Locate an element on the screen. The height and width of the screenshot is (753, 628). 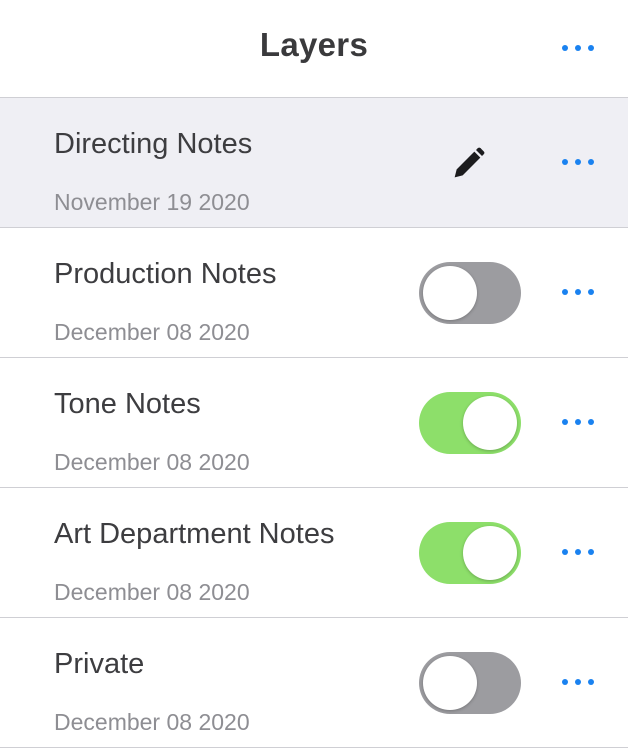
layer-name: Private is located at coordinates (99, 664).